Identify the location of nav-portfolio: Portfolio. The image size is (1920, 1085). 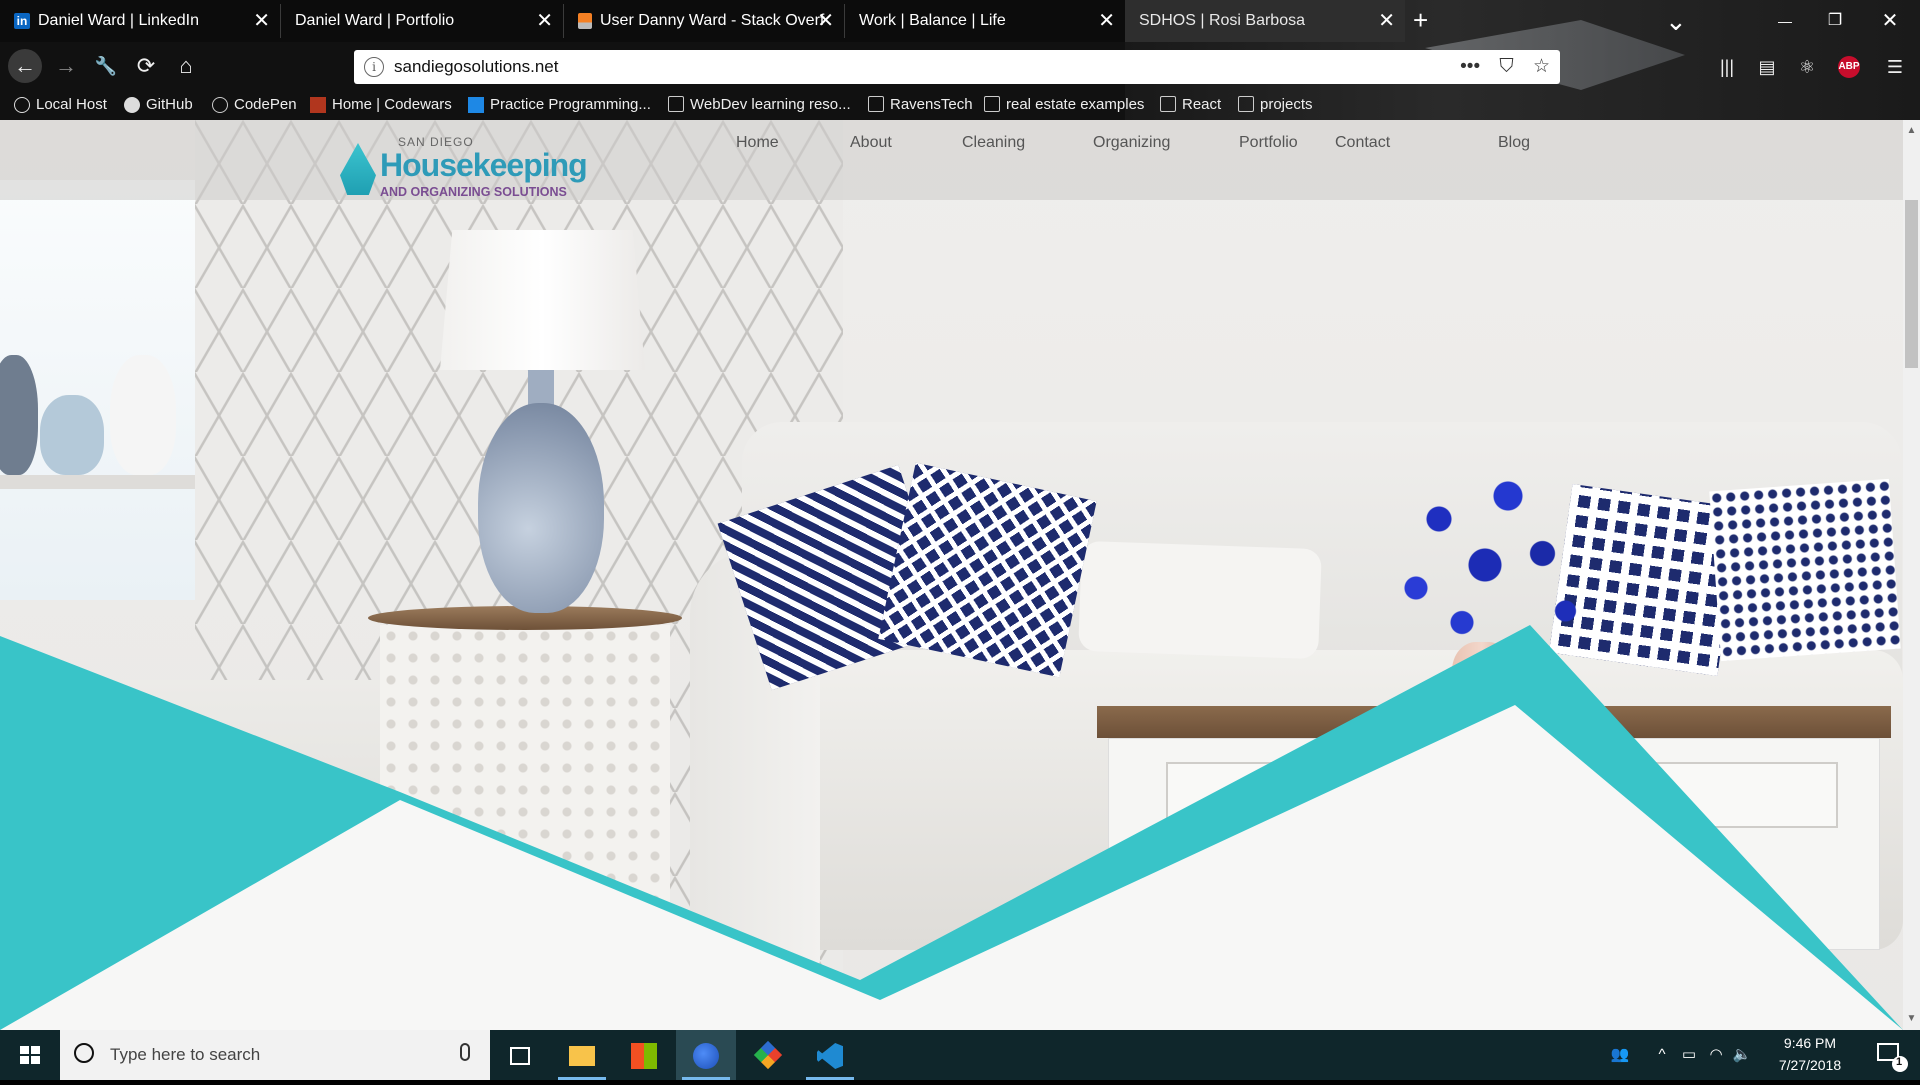
(1268, 143).